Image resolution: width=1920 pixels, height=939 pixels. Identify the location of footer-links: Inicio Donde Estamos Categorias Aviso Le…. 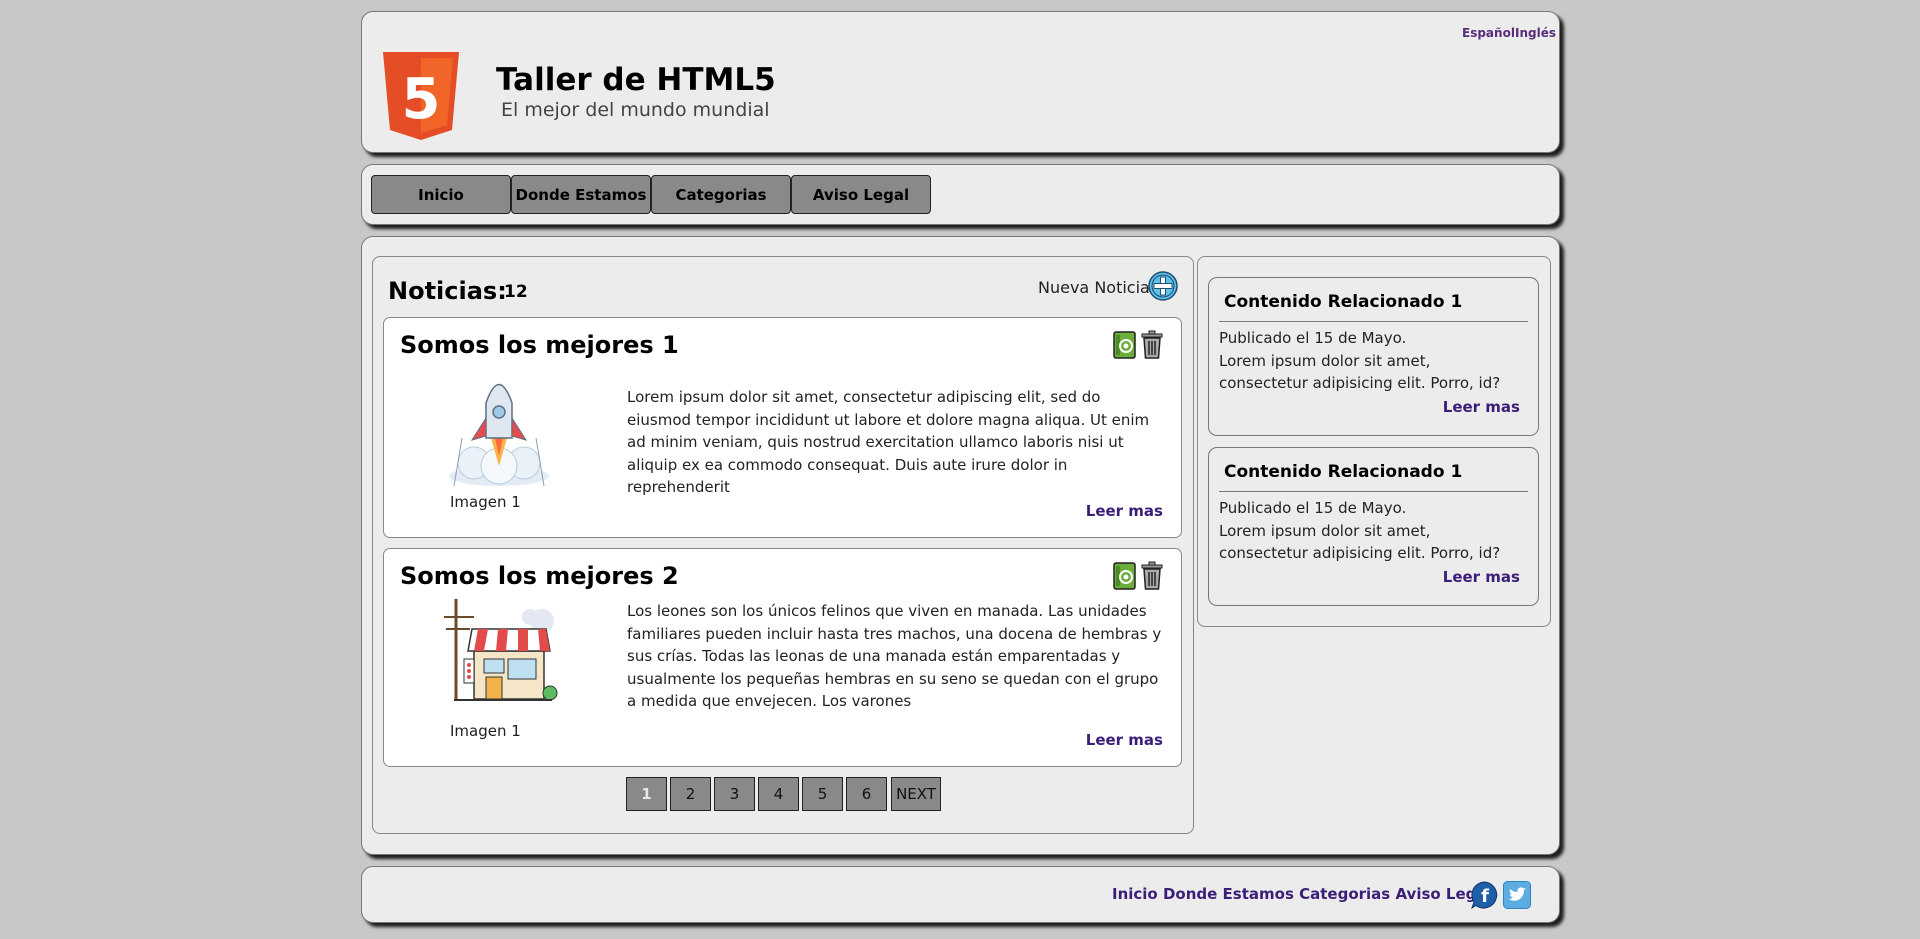
(1302, 894).